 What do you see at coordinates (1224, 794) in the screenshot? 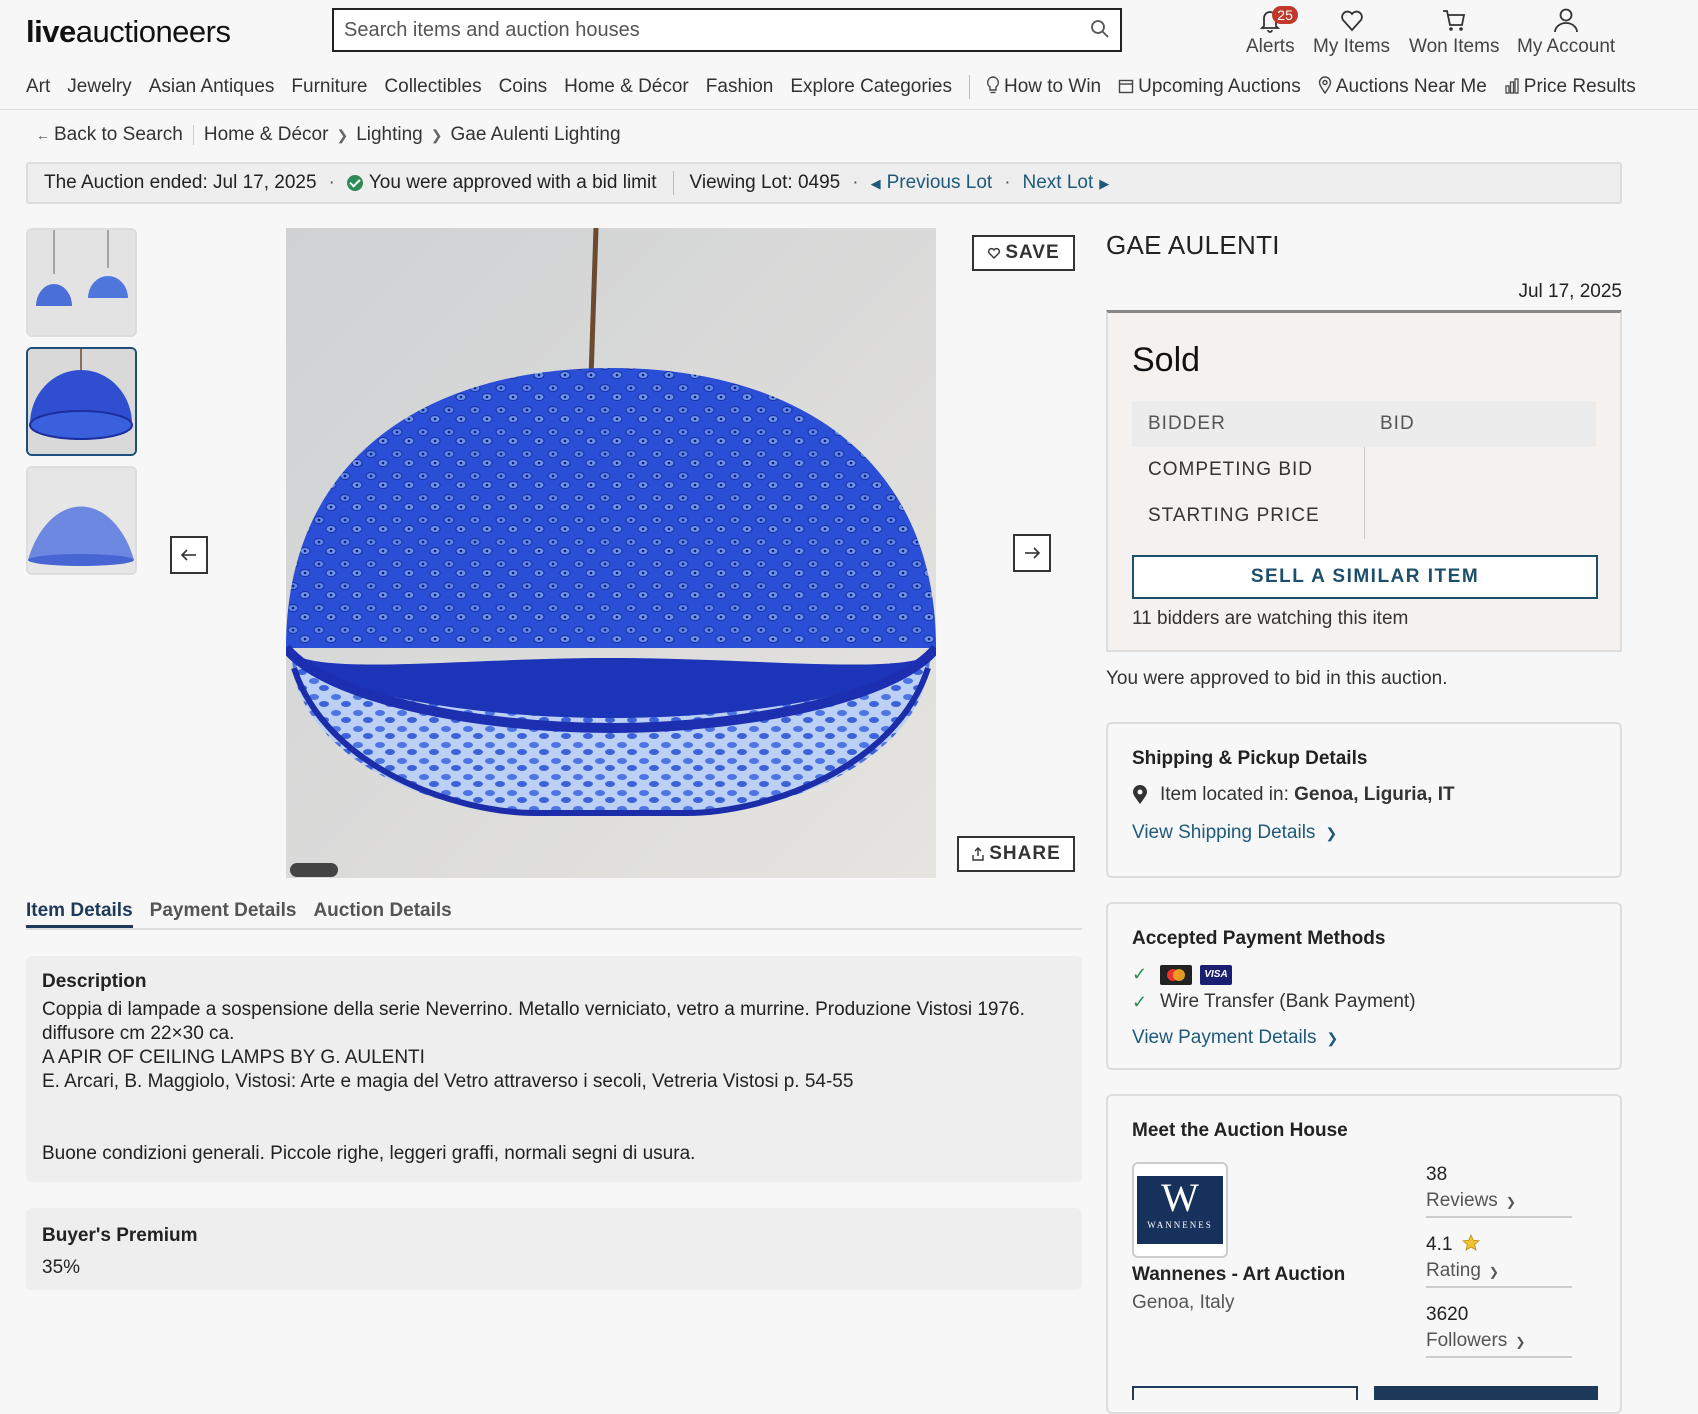
I see `item-located-label: Item located in:` at bounding box center [1224, 794].